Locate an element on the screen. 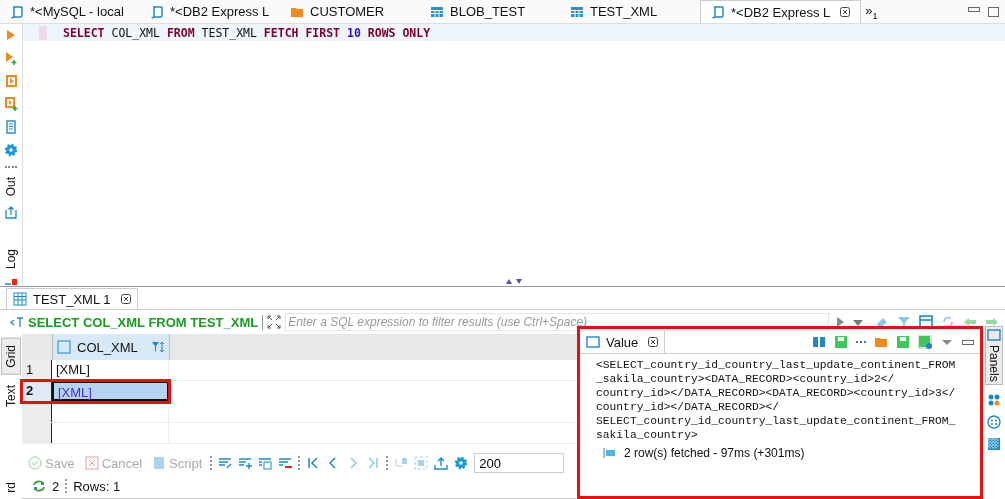 This screenshot has height=499, width=1005. editor-tab: *<MySQL - local is located at coordinates (70, 11).